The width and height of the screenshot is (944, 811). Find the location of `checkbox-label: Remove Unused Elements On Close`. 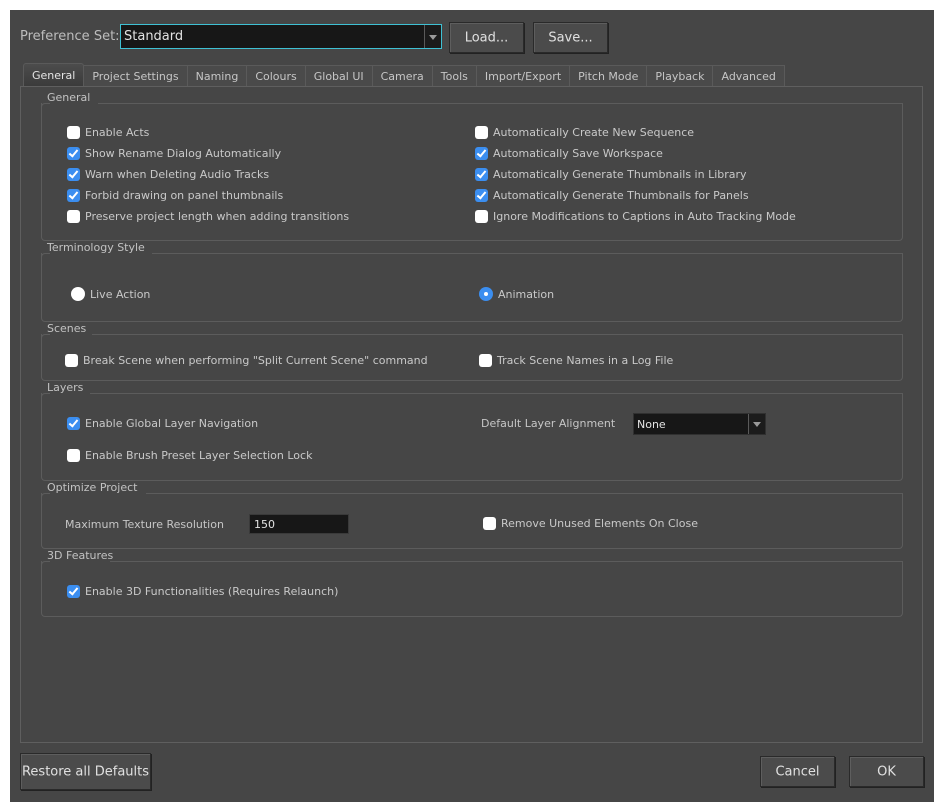

checkbox-label: Remove Unused Elements On Close is located at coordinates (599, 523).